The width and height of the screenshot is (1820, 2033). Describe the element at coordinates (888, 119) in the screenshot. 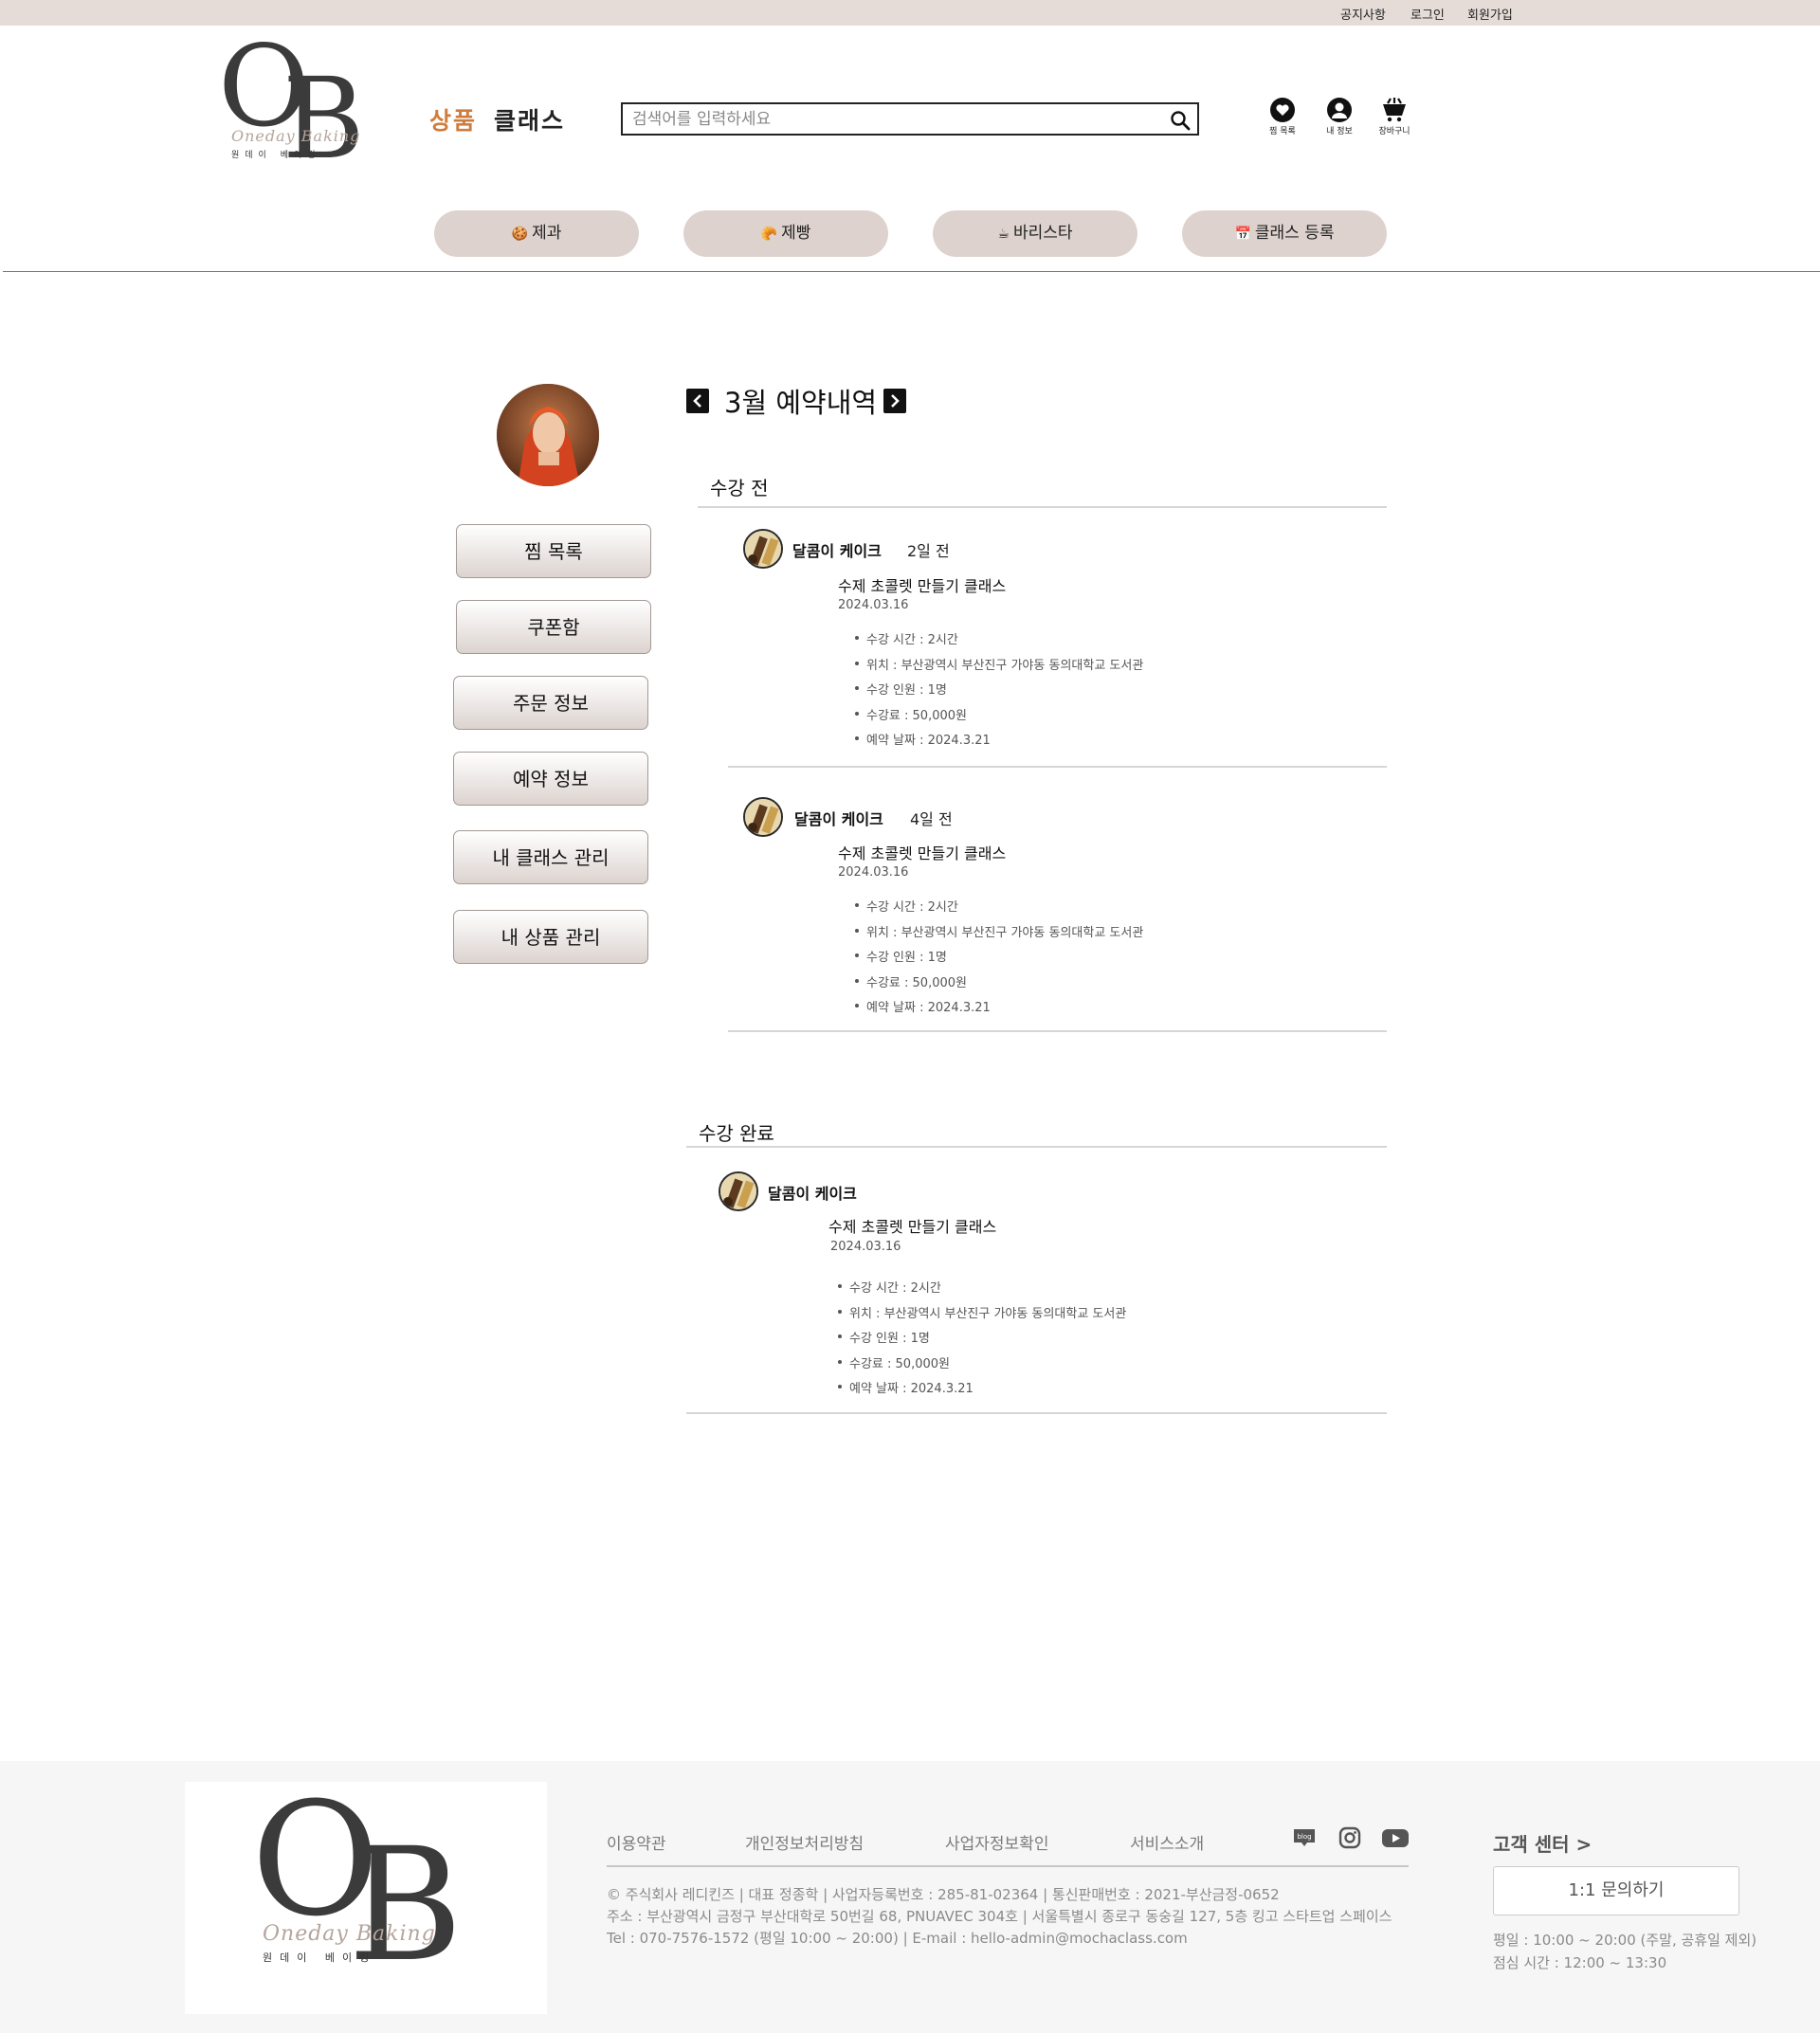

I see `search-input` at that location.